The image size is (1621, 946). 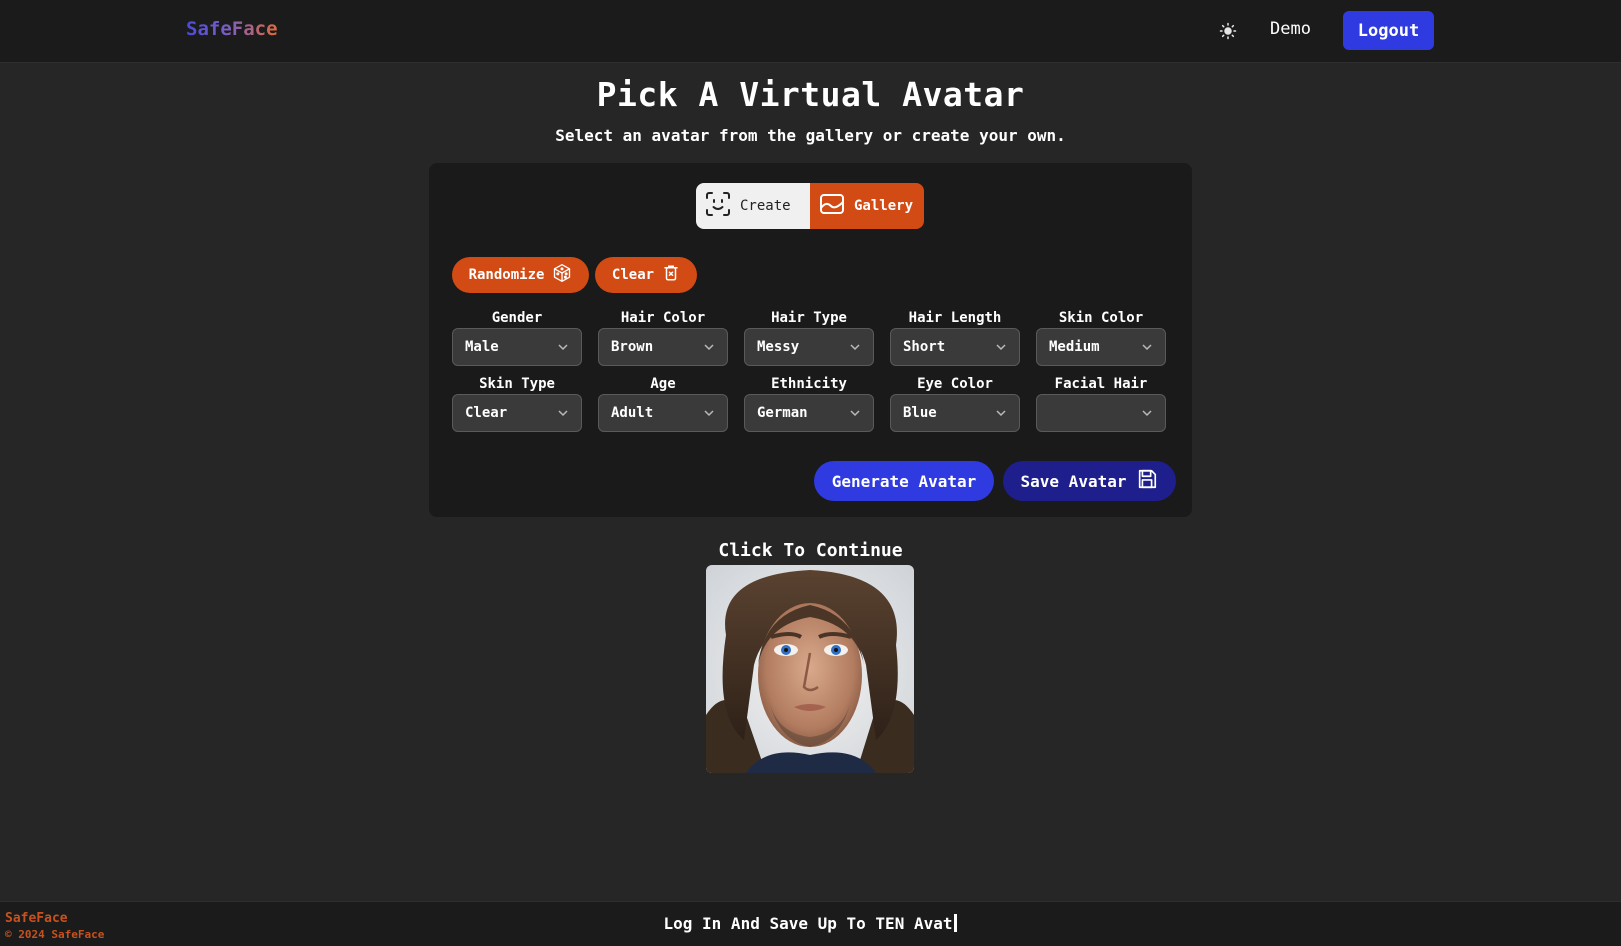 What do you see at coordinates (633, 275) in the screenshot?
I see `clear-label: Clear` at bounding box center [633, 275].